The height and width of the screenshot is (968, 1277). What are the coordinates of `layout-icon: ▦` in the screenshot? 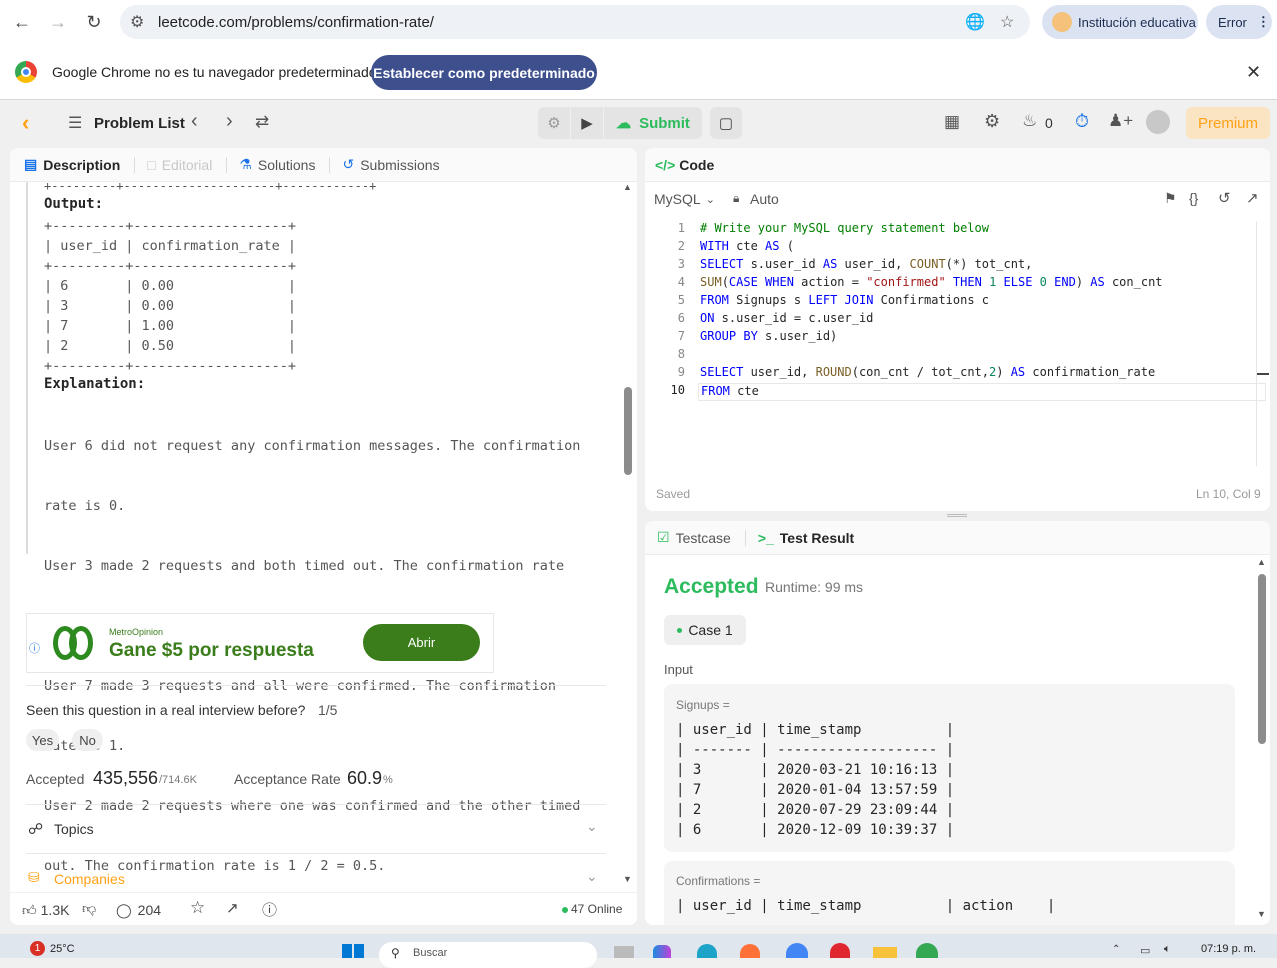 It's located at (952, 122).